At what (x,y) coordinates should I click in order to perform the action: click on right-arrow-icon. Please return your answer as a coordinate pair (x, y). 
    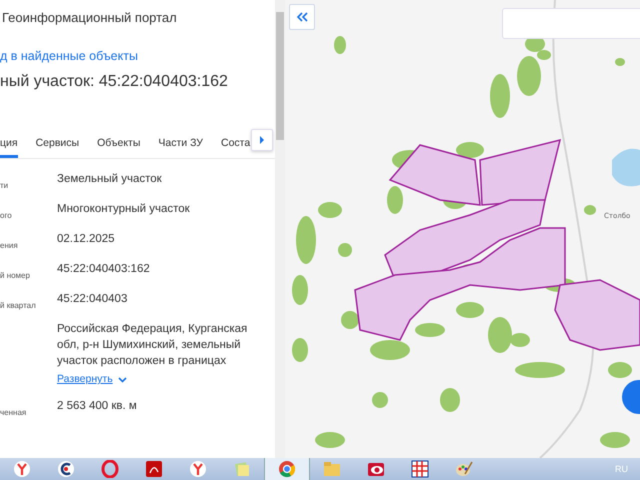
    Looking at the image, I should click on (262, 140).